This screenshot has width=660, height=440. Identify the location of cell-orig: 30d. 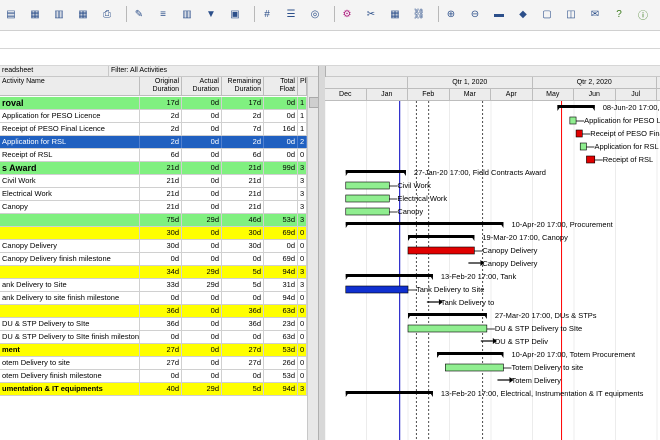
(161, 233).